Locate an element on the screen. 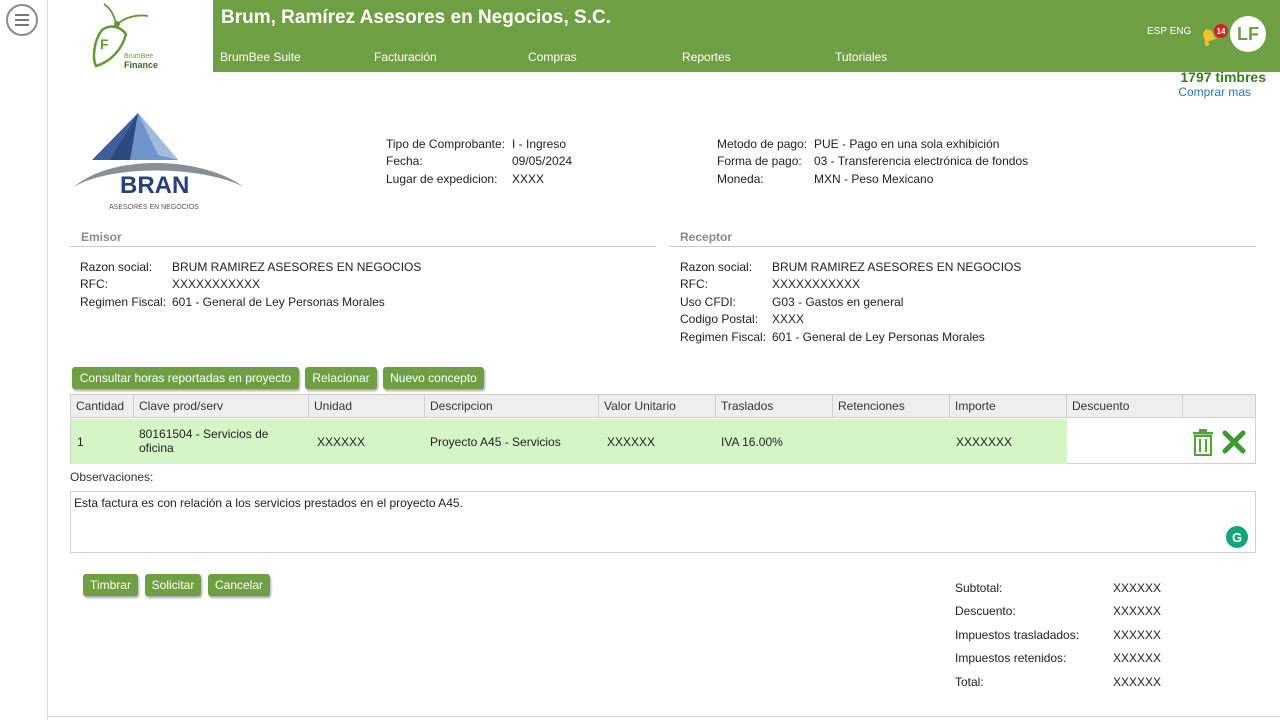 The height and width of the screenshot is (720, 1280). emisor-title: Emisor is located at coordinates (101, 237).